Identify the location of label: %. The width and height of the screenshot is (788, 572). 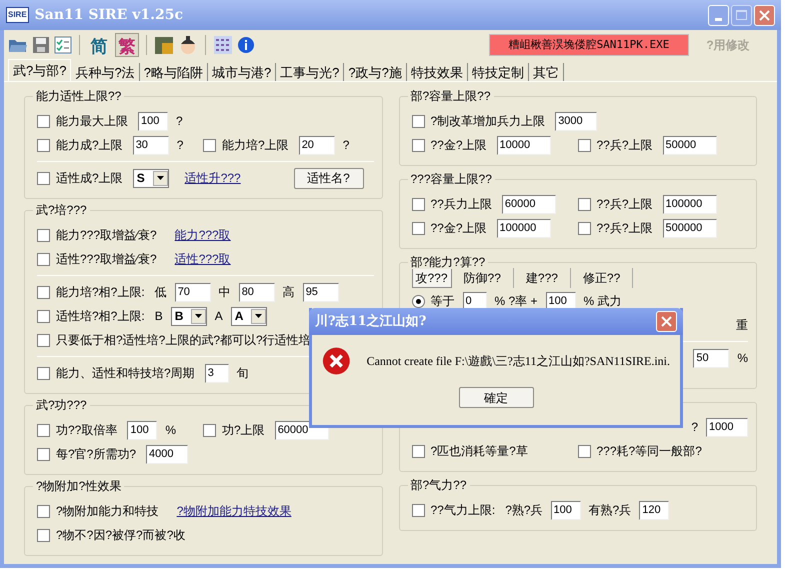
(742, 358).